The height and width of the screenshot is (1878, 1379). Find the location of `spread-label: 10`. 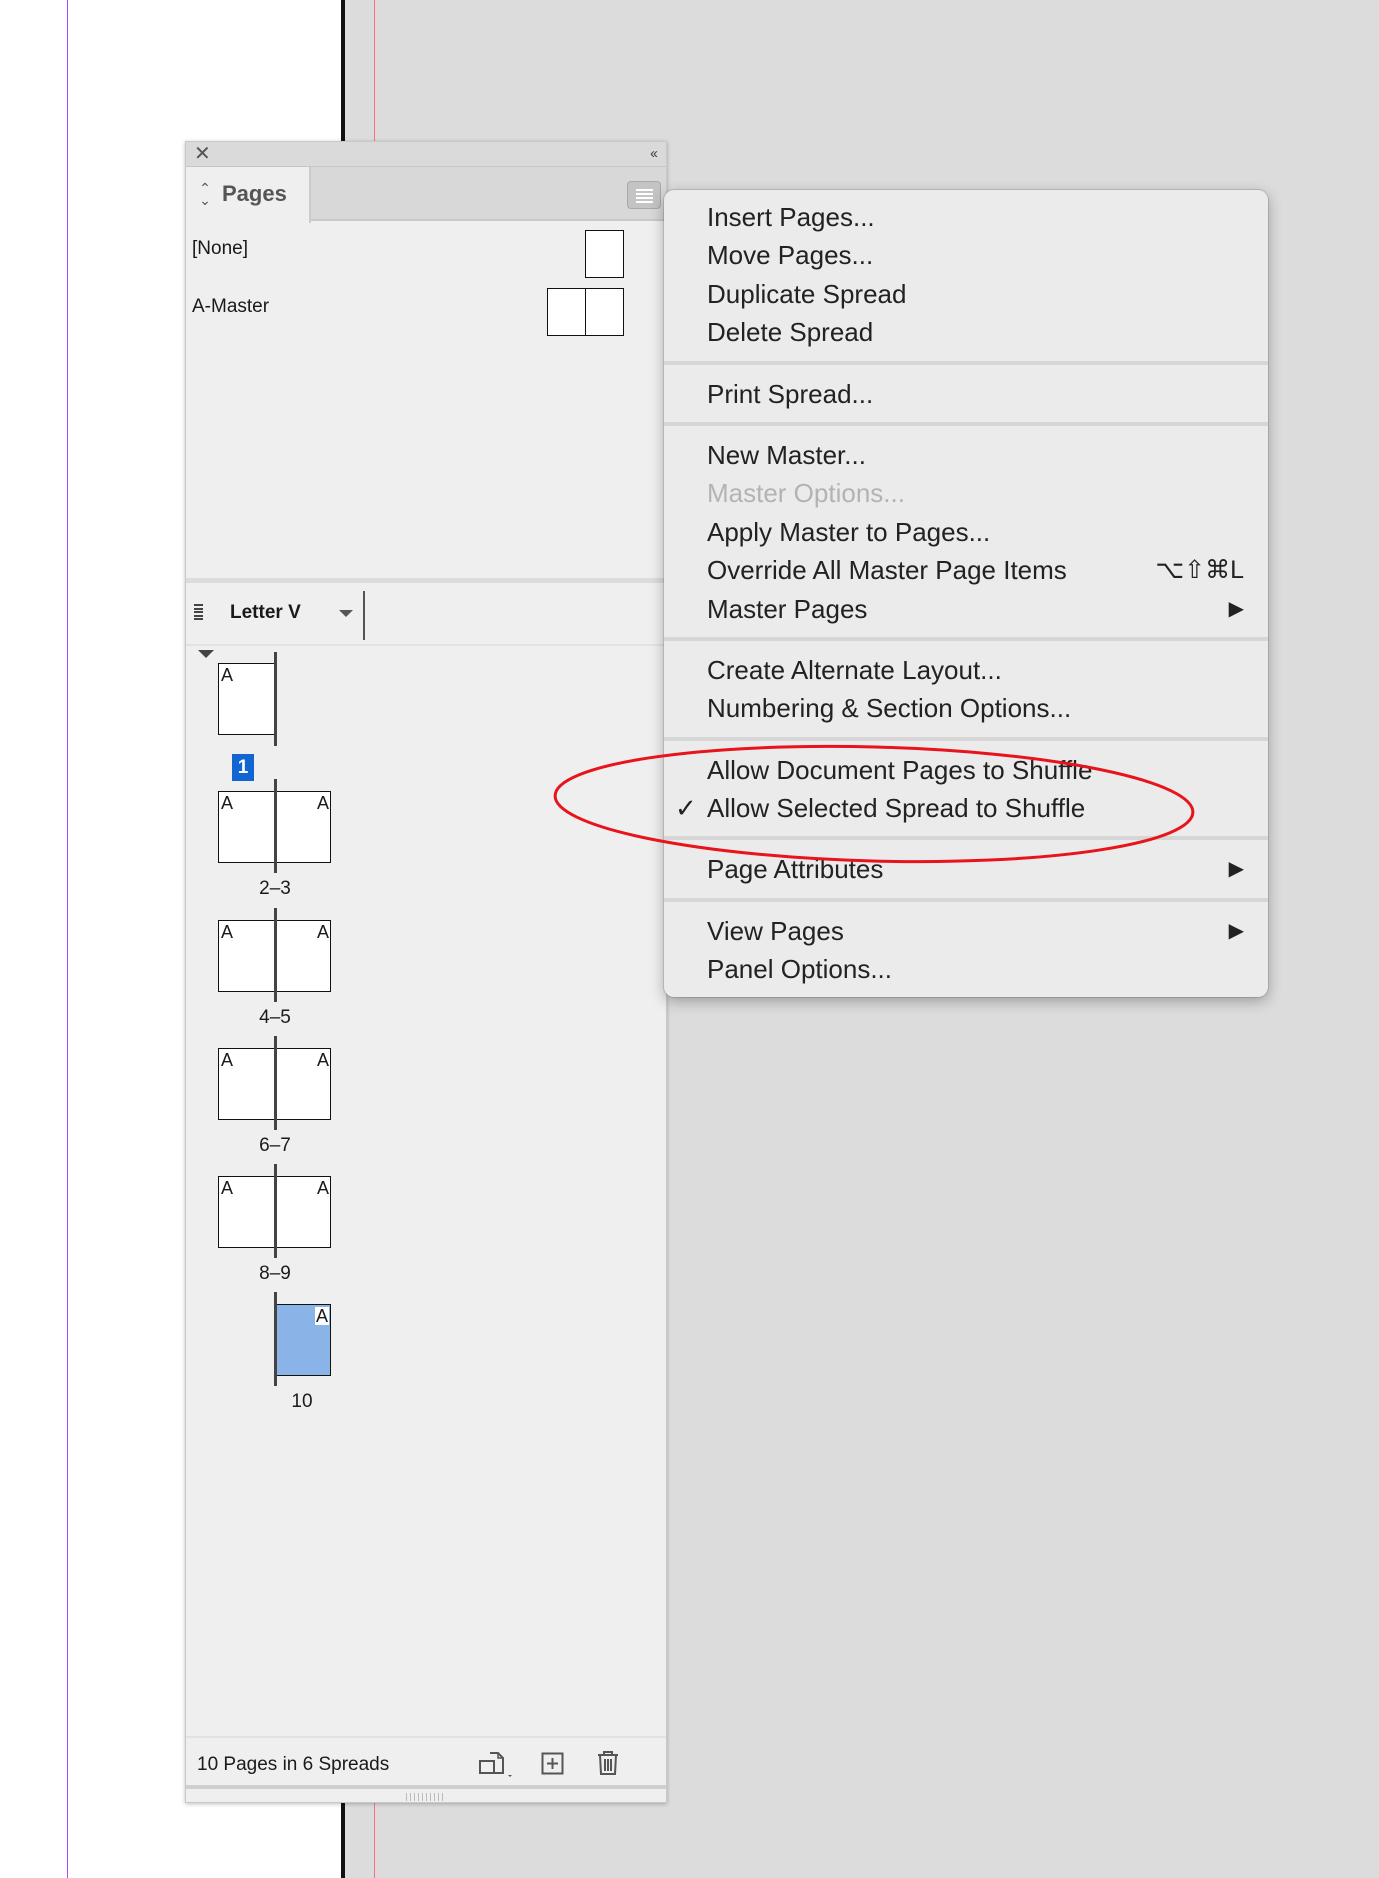

spread-label: 10 is located at coordinates (302, 1401).